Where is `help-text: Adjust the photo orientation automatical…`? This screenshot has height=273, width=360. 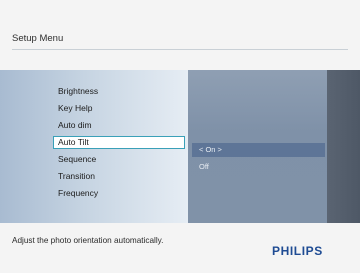
help-text: Adjust the photo orientation automatical… is located at coordinates (88, 240).